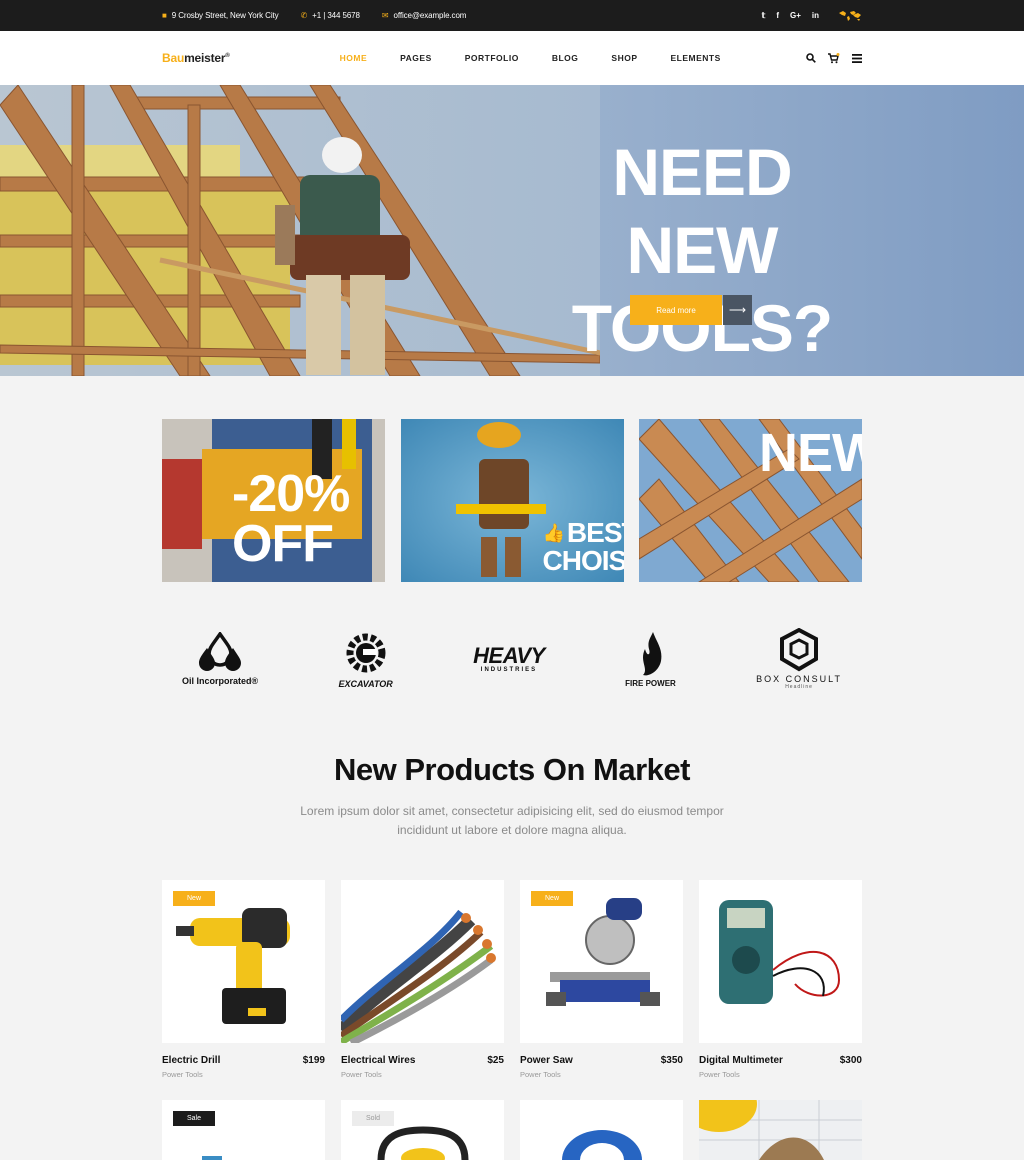 Image resolution: width=1024 pixels, height=1160 pixels. What do you see at coordinates (416, 58) in the screenshot?
I see `nav-pages: PAGES` at bounding box center [416, 58].